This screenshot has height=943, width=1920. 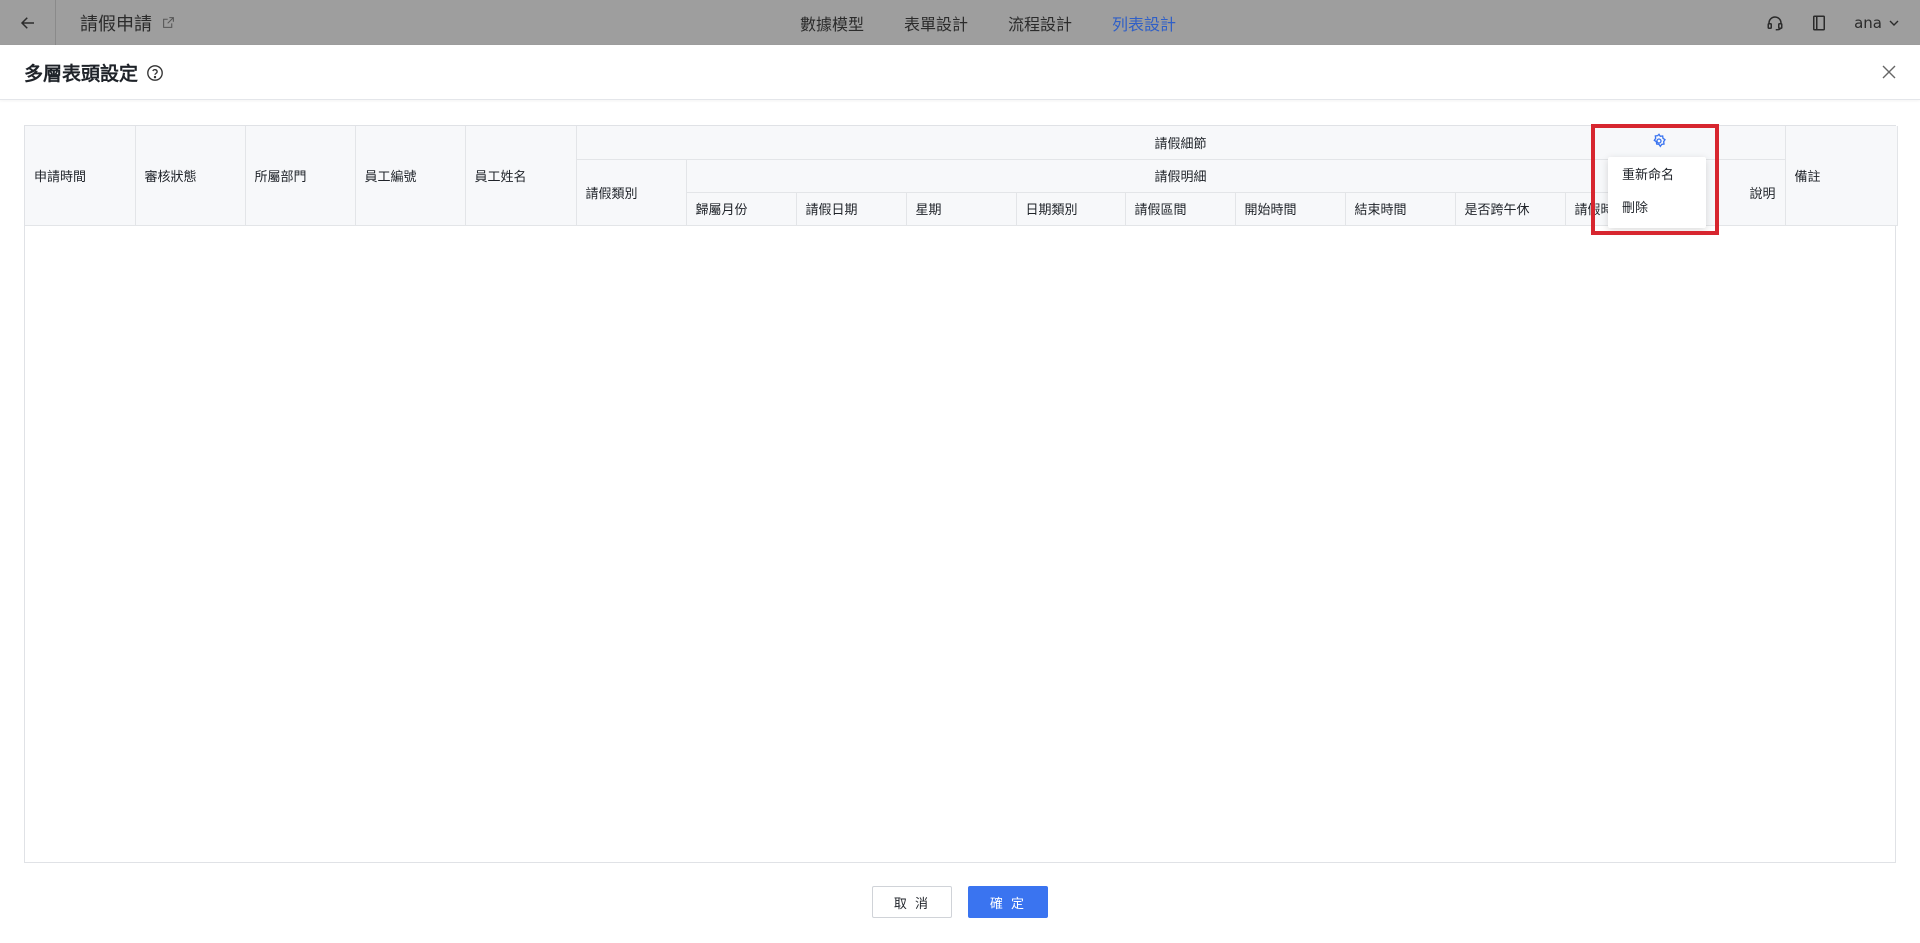 I want to click on col-date-type: 日期類別, so click(x=1071, y=209).